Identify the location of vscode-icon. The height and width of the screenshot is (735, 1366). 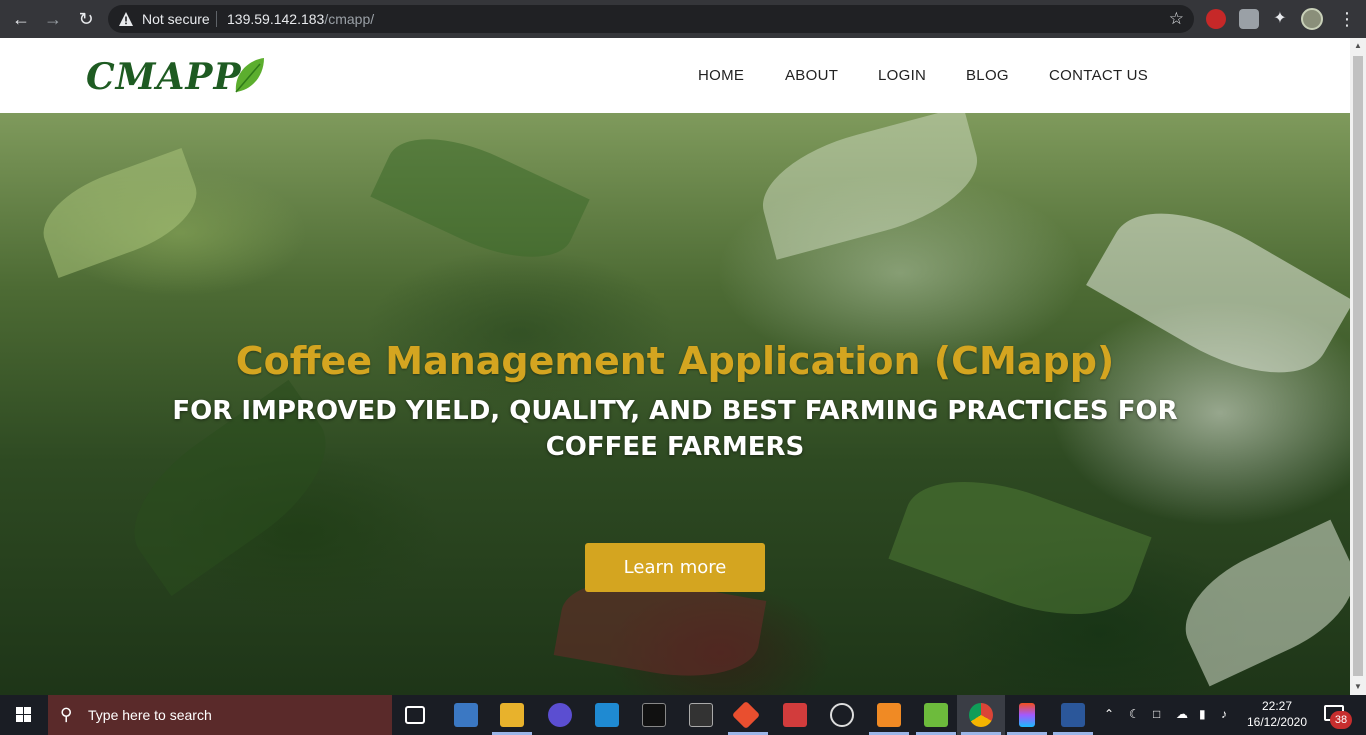
(607, 715).